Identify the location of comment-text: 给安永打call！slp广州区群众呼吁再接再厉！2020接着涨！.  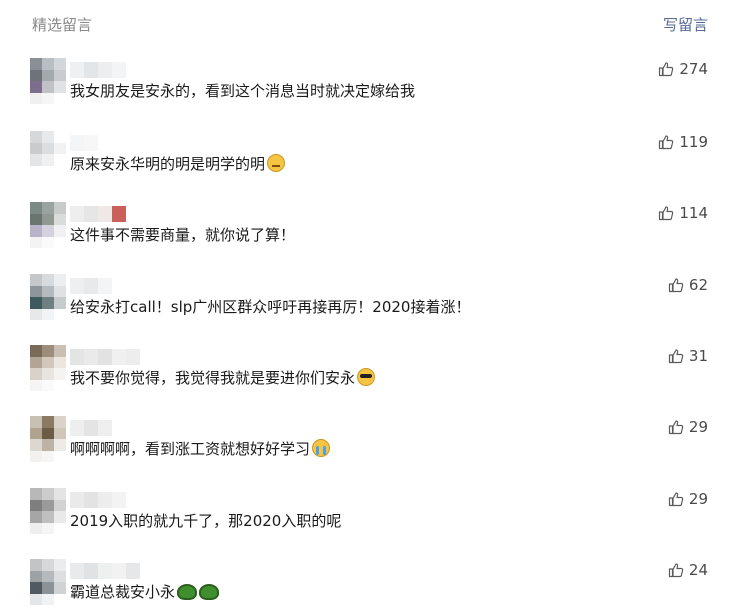
(270, 307).